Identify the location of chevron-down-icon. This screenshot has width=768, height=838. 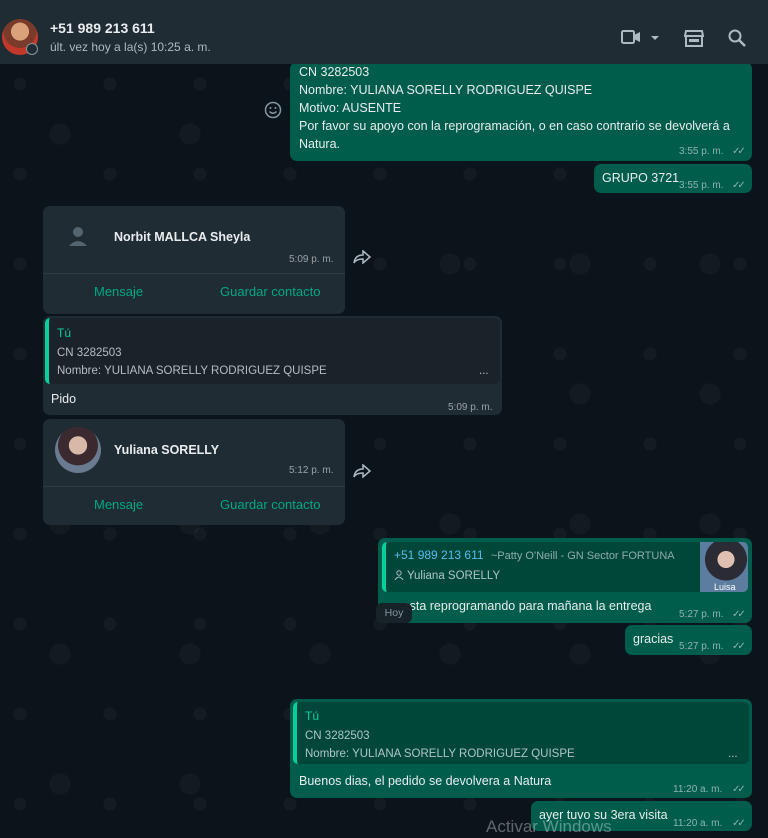
(655, 38).